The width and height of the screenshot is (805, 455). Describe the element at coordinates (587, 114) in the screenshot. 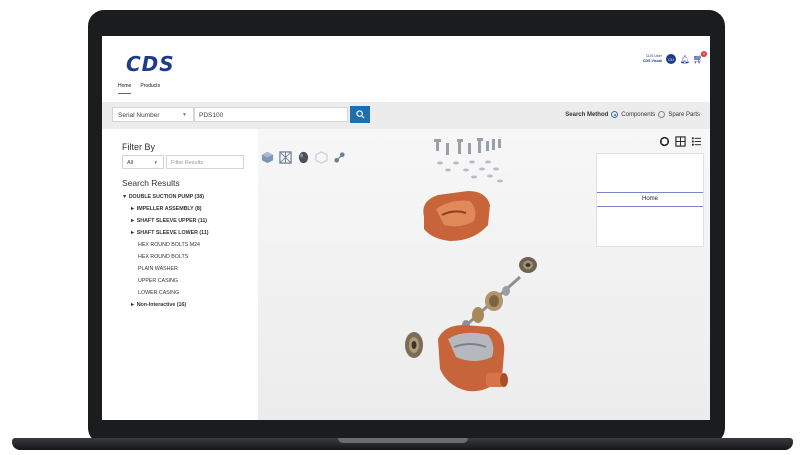

I see `search-method-label: Search Method` at that location.